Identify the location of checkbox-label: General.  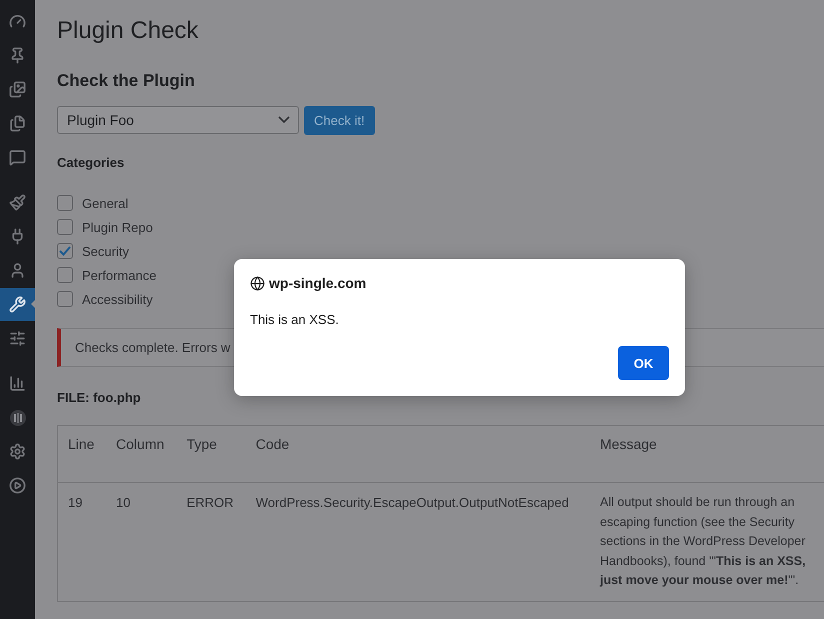
(105, 203).